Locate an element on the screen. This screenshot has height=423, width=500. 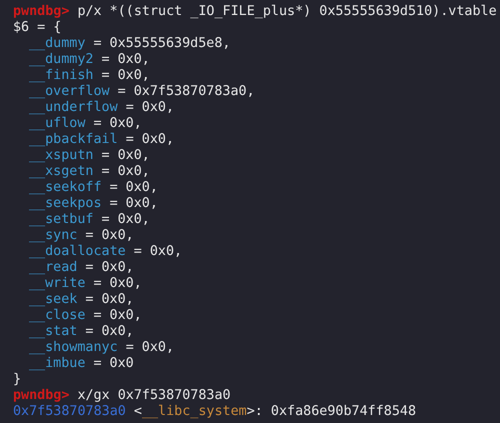
bracket-text: < is located at coordinates (138, 412).